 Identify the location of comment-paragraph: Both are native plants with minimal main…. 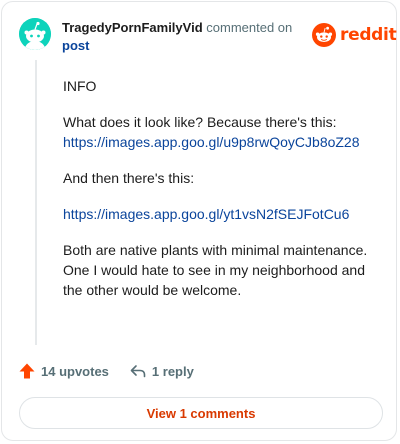
(219, 270).